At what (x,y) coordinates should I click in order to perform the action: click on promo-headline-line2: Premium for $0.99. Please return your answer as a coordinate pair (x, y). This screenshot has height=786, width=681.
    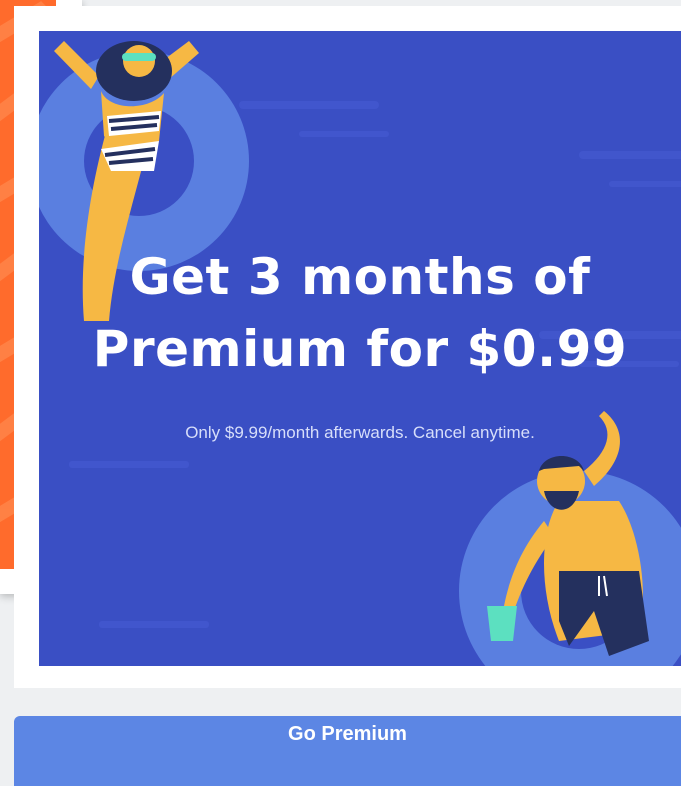
    Looking at the image, I should click on (360, 349).